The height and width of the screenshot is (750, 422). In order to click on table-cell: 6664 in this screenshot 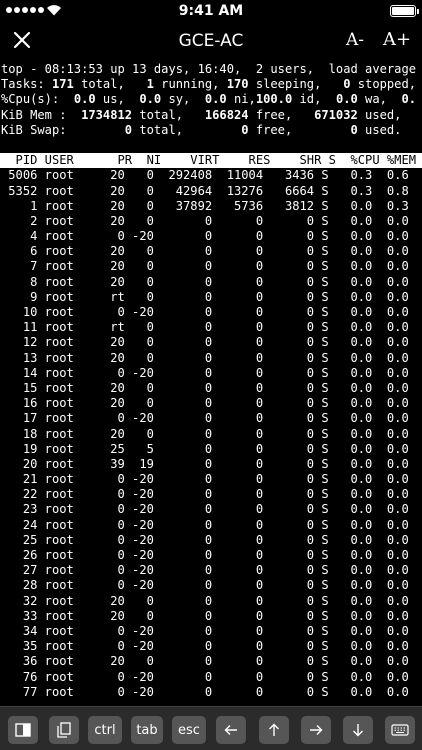, I will do `click(289, 190)`.